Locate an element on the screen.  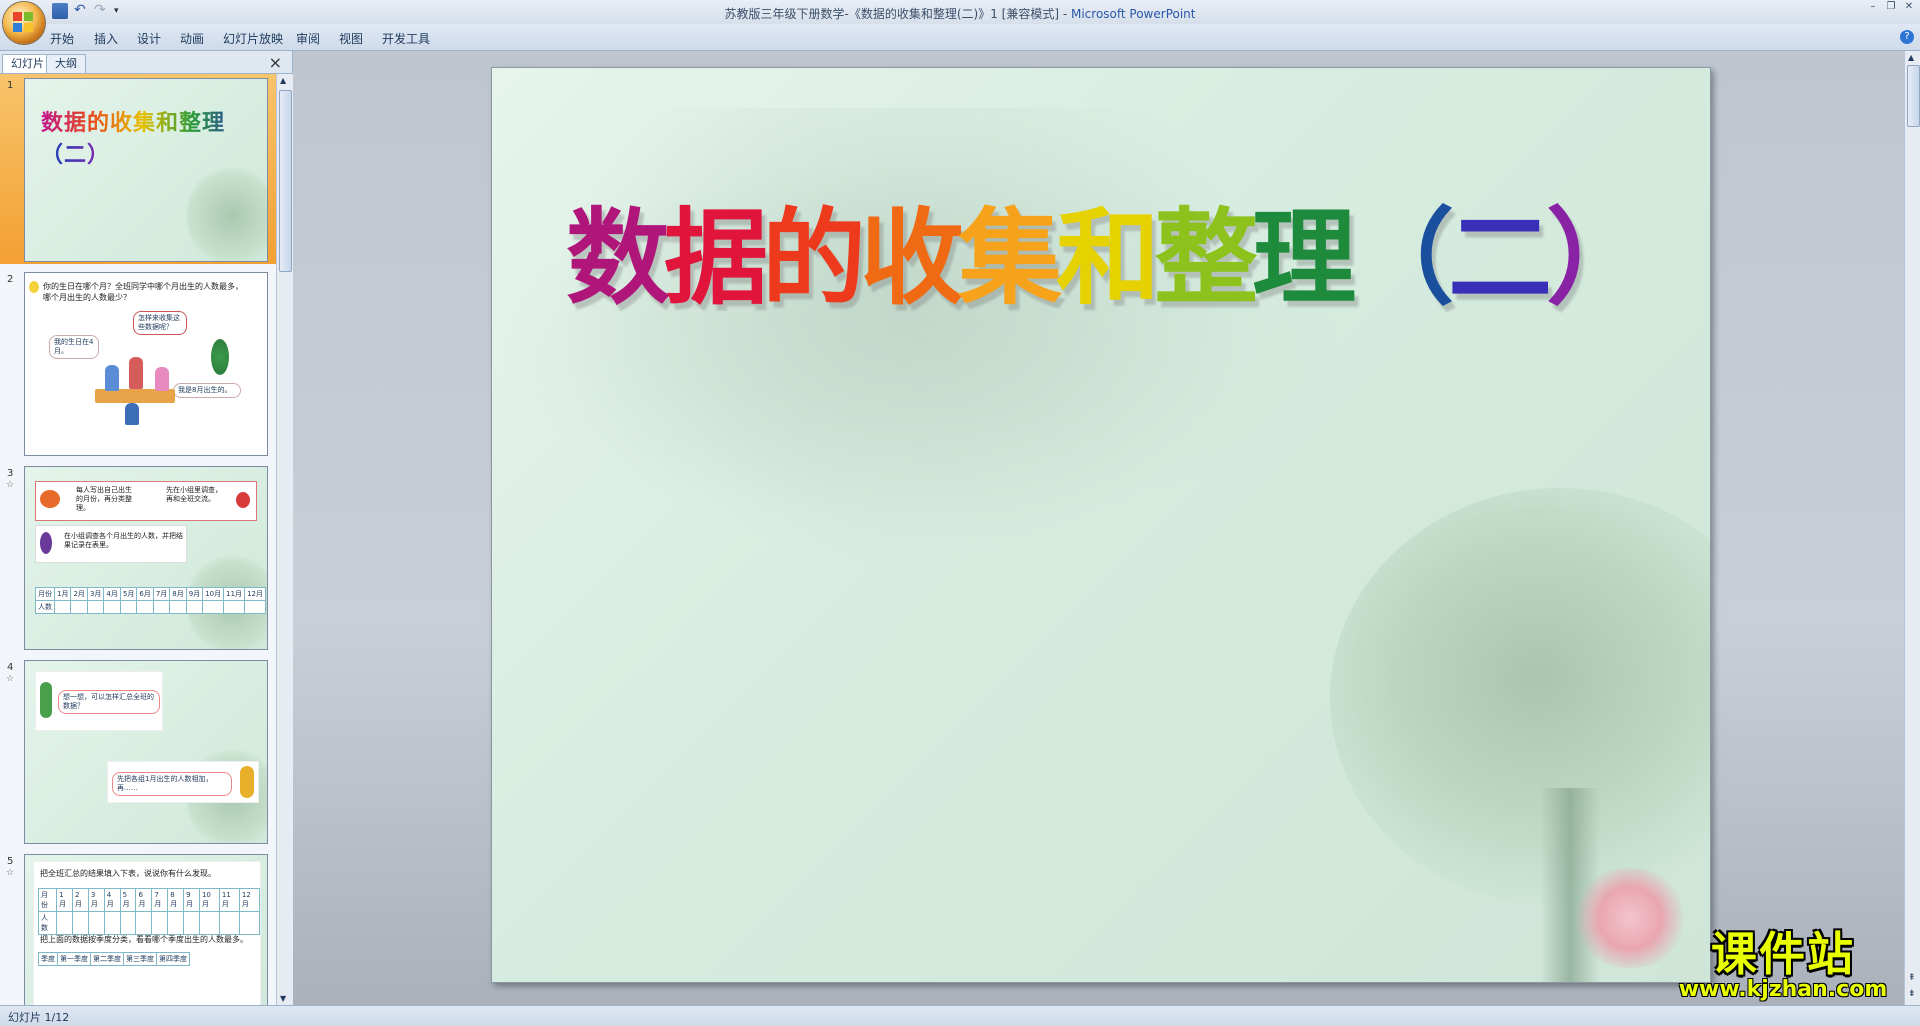
window-controls: – ❐ ✕ is located at coordinates (1891, 7).